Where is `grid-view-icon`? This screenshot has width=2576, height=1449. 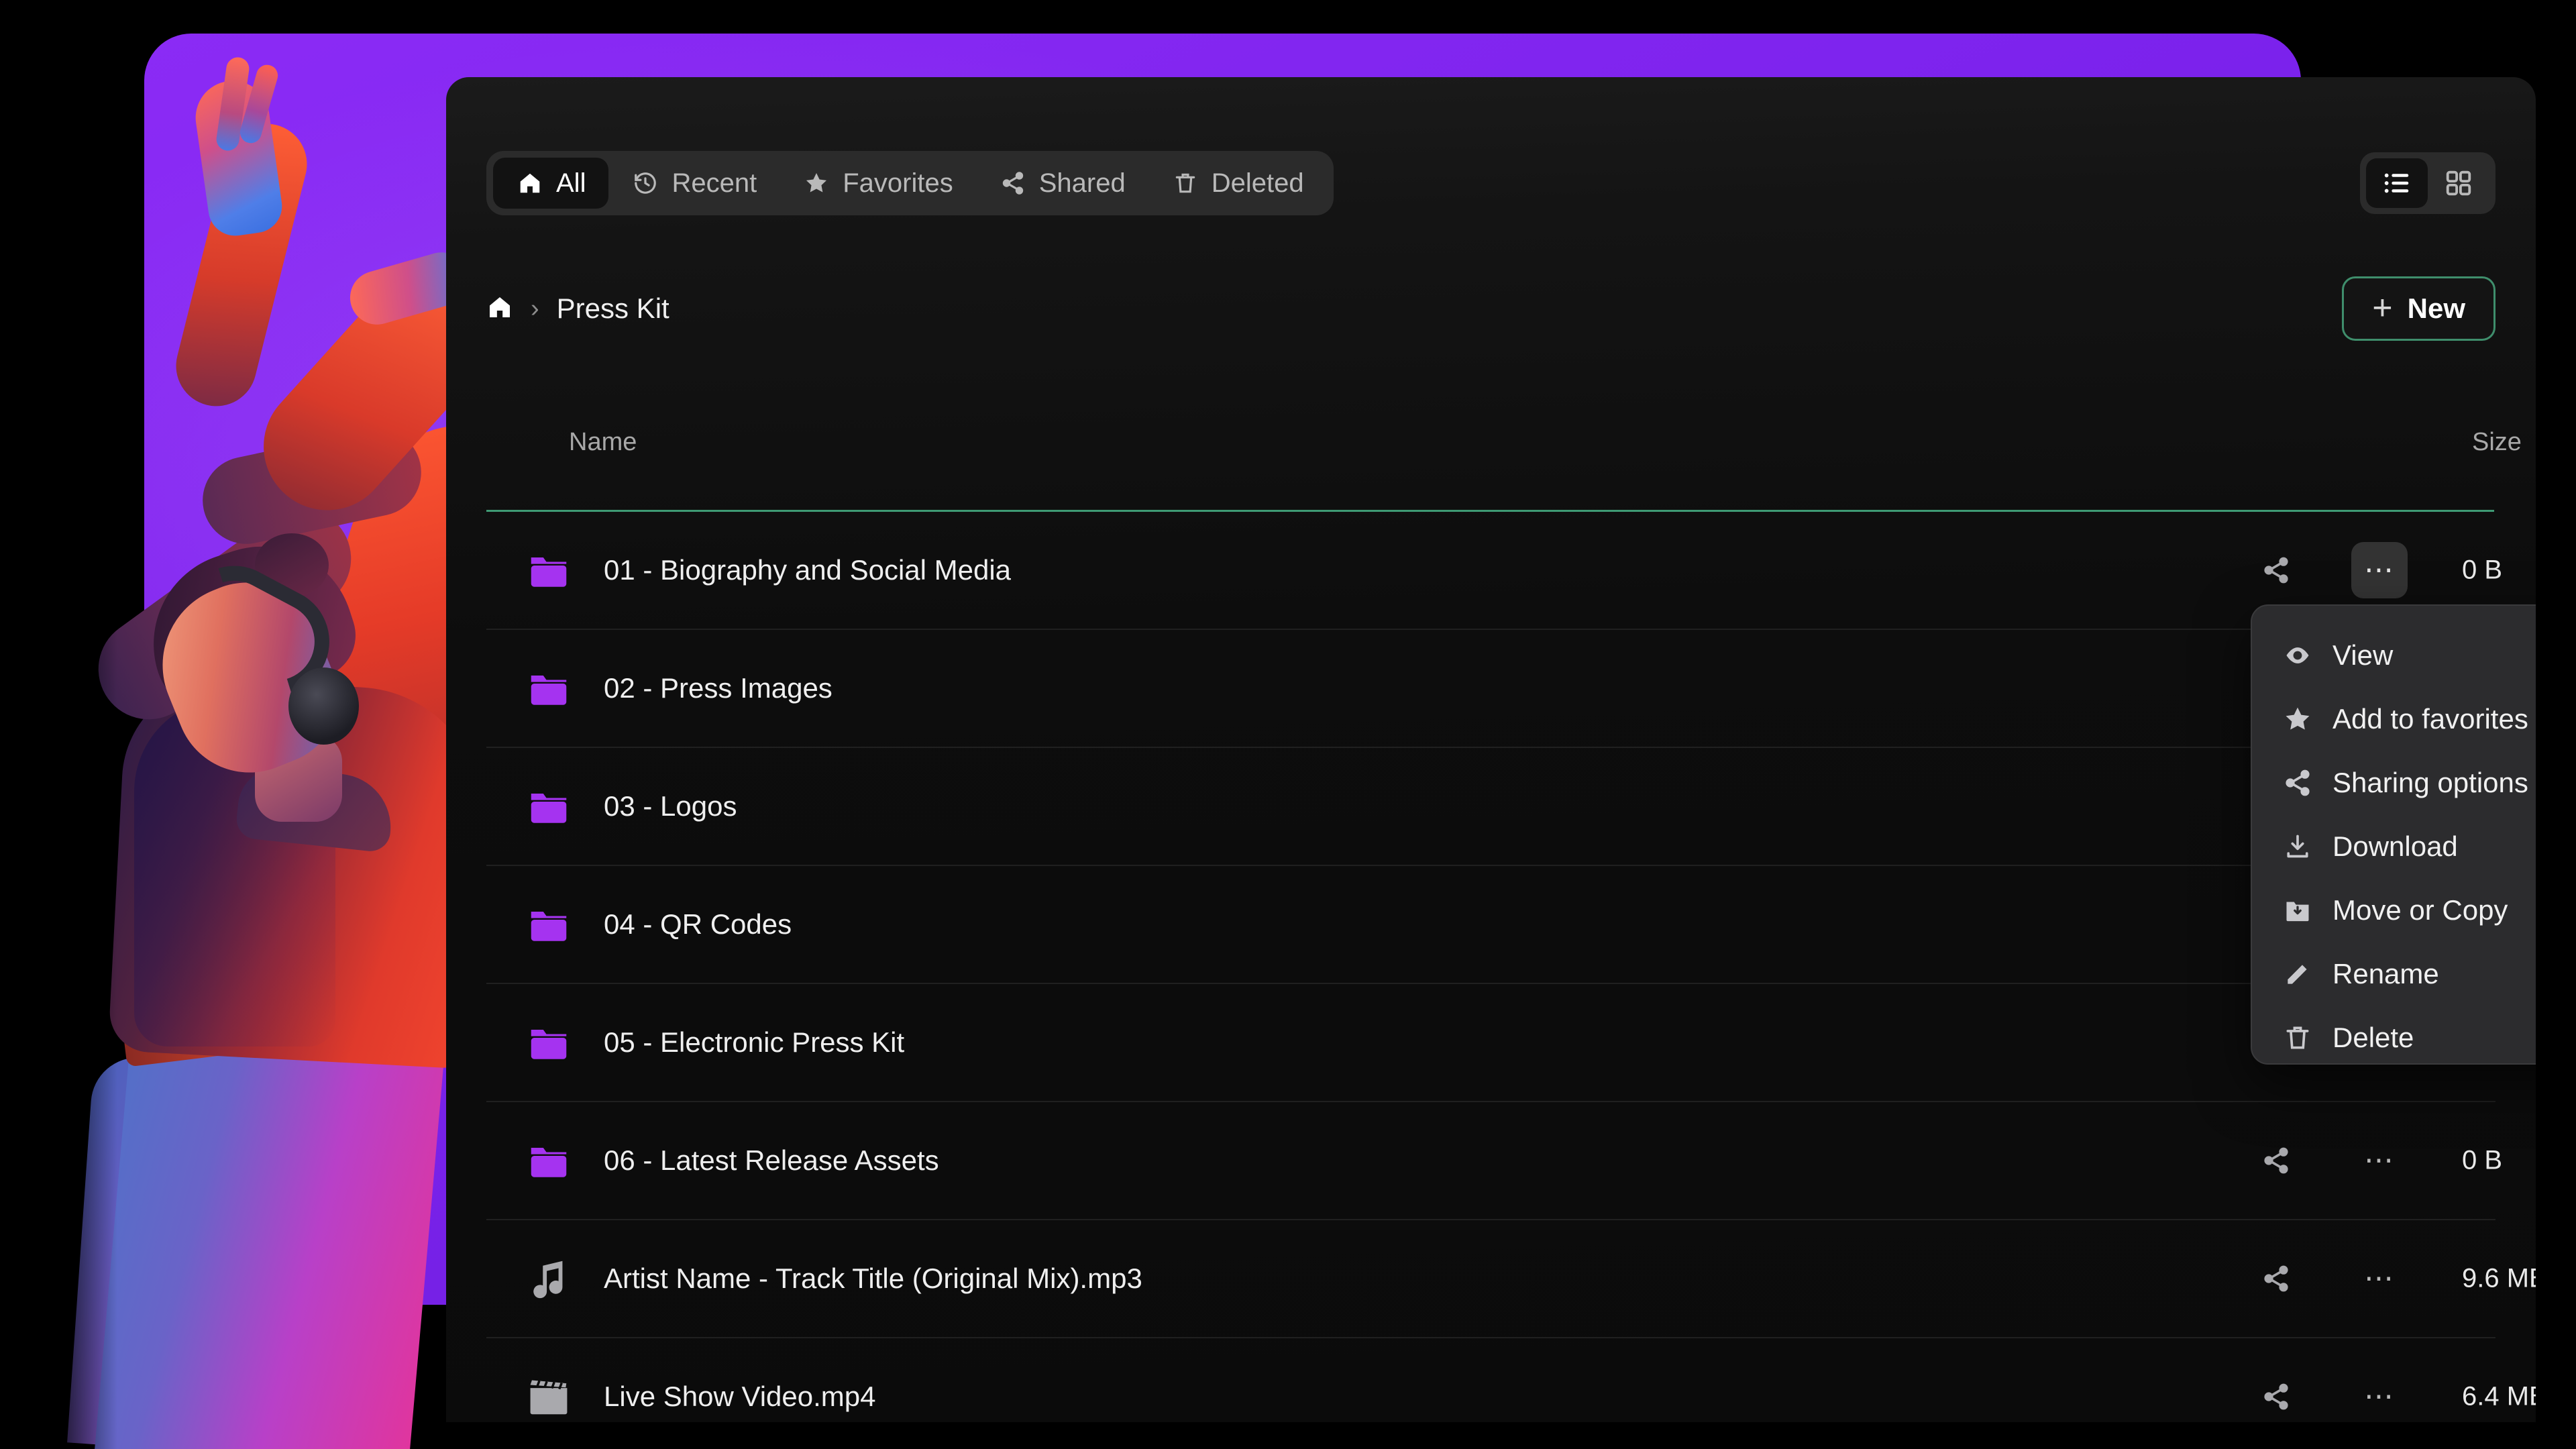
grid-view-icon is located at coordinates (2458, 183).